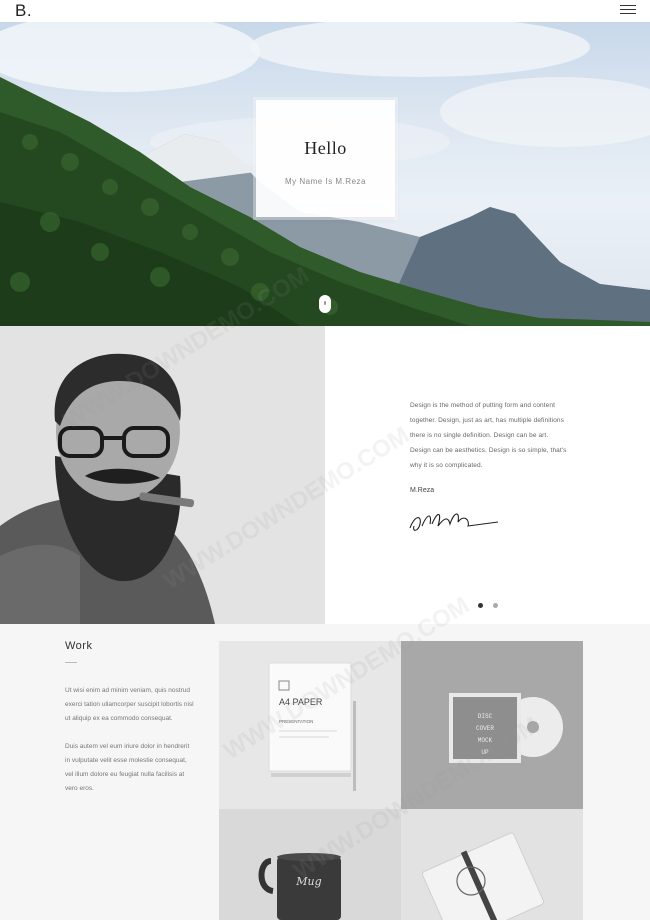 This screenshot has width=650, height=920. Describe the element at coordinates (485, 740) in the screenshot. I see `svg-text: MOCK` at that location.